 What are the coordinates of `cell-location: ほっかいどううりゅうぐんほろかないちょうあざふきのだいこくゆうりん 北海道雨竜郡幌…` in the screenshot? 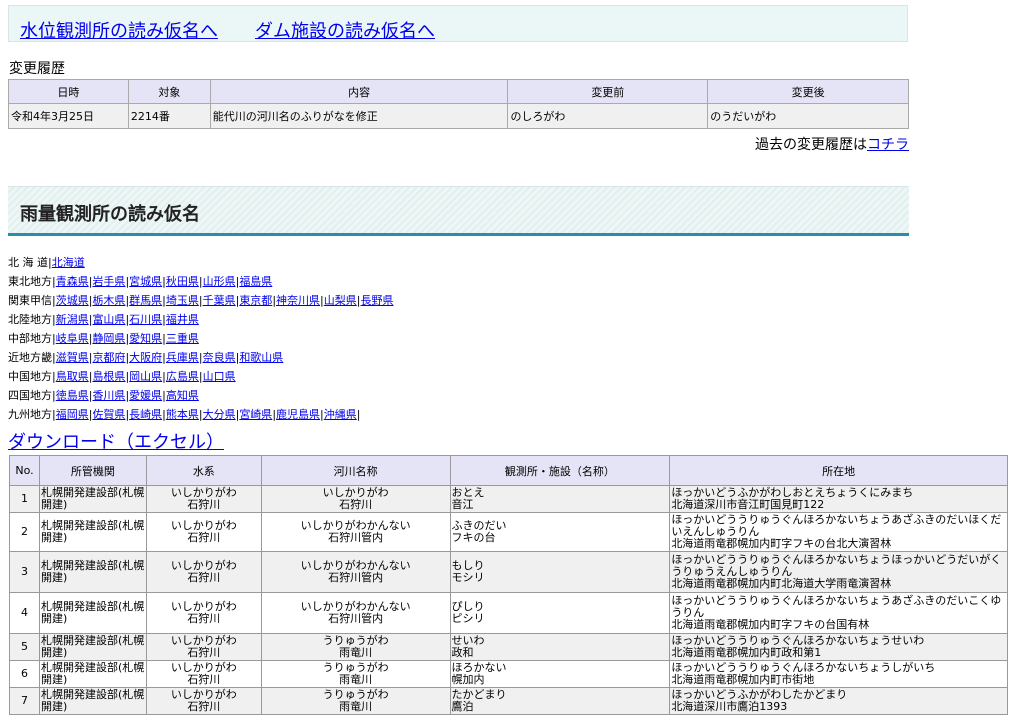 It's located at (838, 613).